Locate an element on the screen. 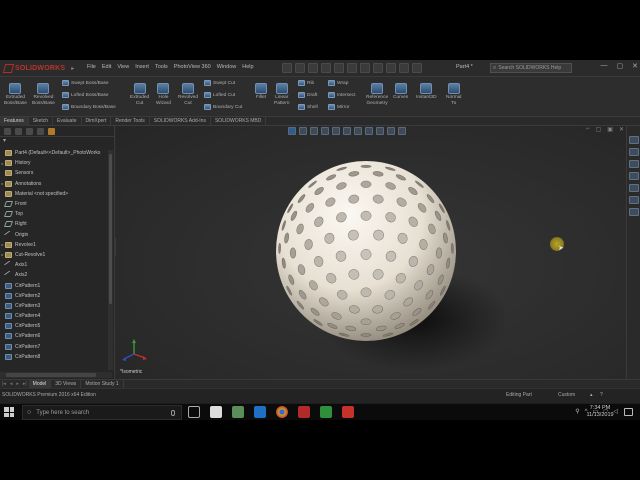 The image size is (640, 480). tree-item: CirPattern4 is located at coordinates (55, 316).